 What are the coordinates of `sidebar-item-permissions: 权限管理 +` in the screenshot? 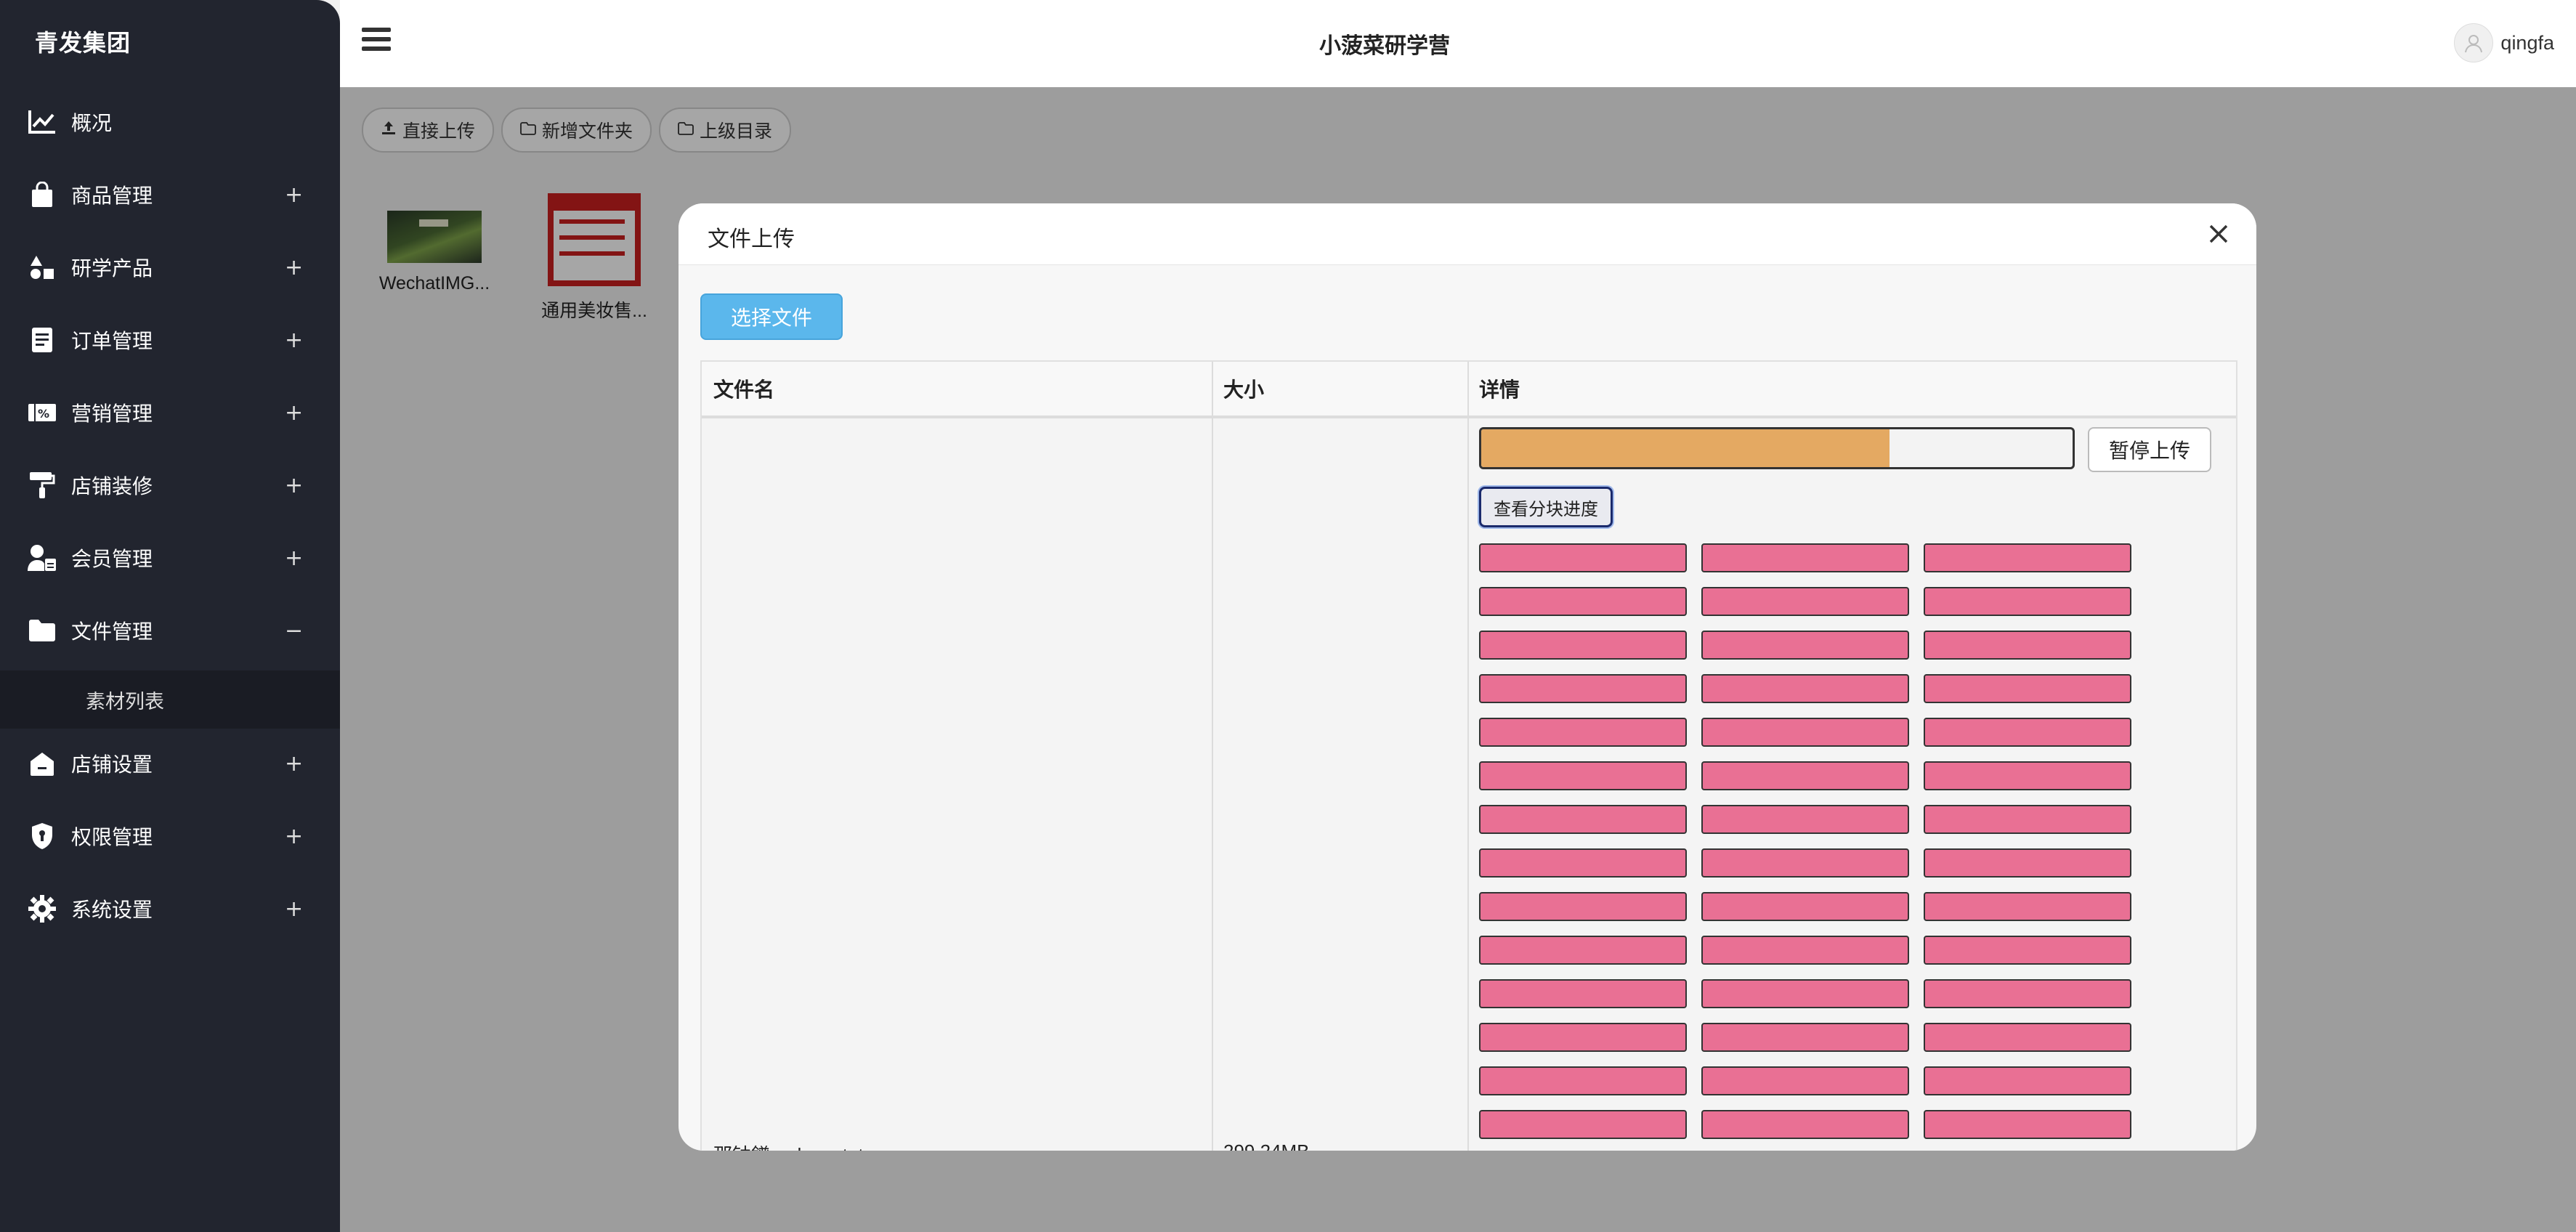 It's located at (170, 836).